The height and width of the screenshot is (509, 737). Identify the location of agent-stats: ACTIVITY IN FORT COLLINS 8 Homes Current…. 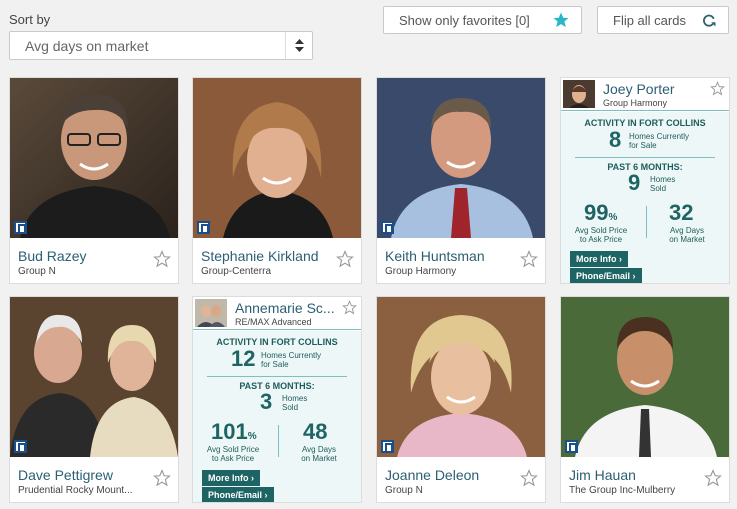
(645, 197).